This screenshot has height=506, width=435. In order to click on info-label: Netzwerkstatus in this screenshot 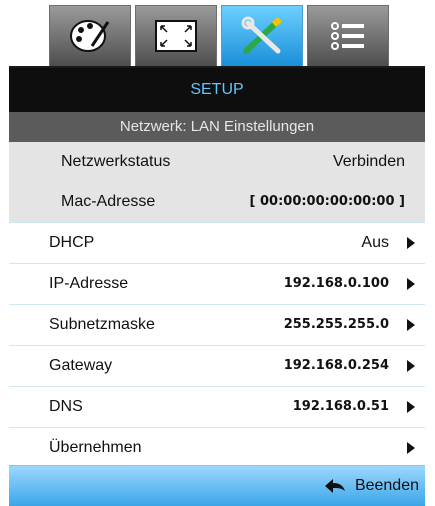, I will do `click(116, 161)`.